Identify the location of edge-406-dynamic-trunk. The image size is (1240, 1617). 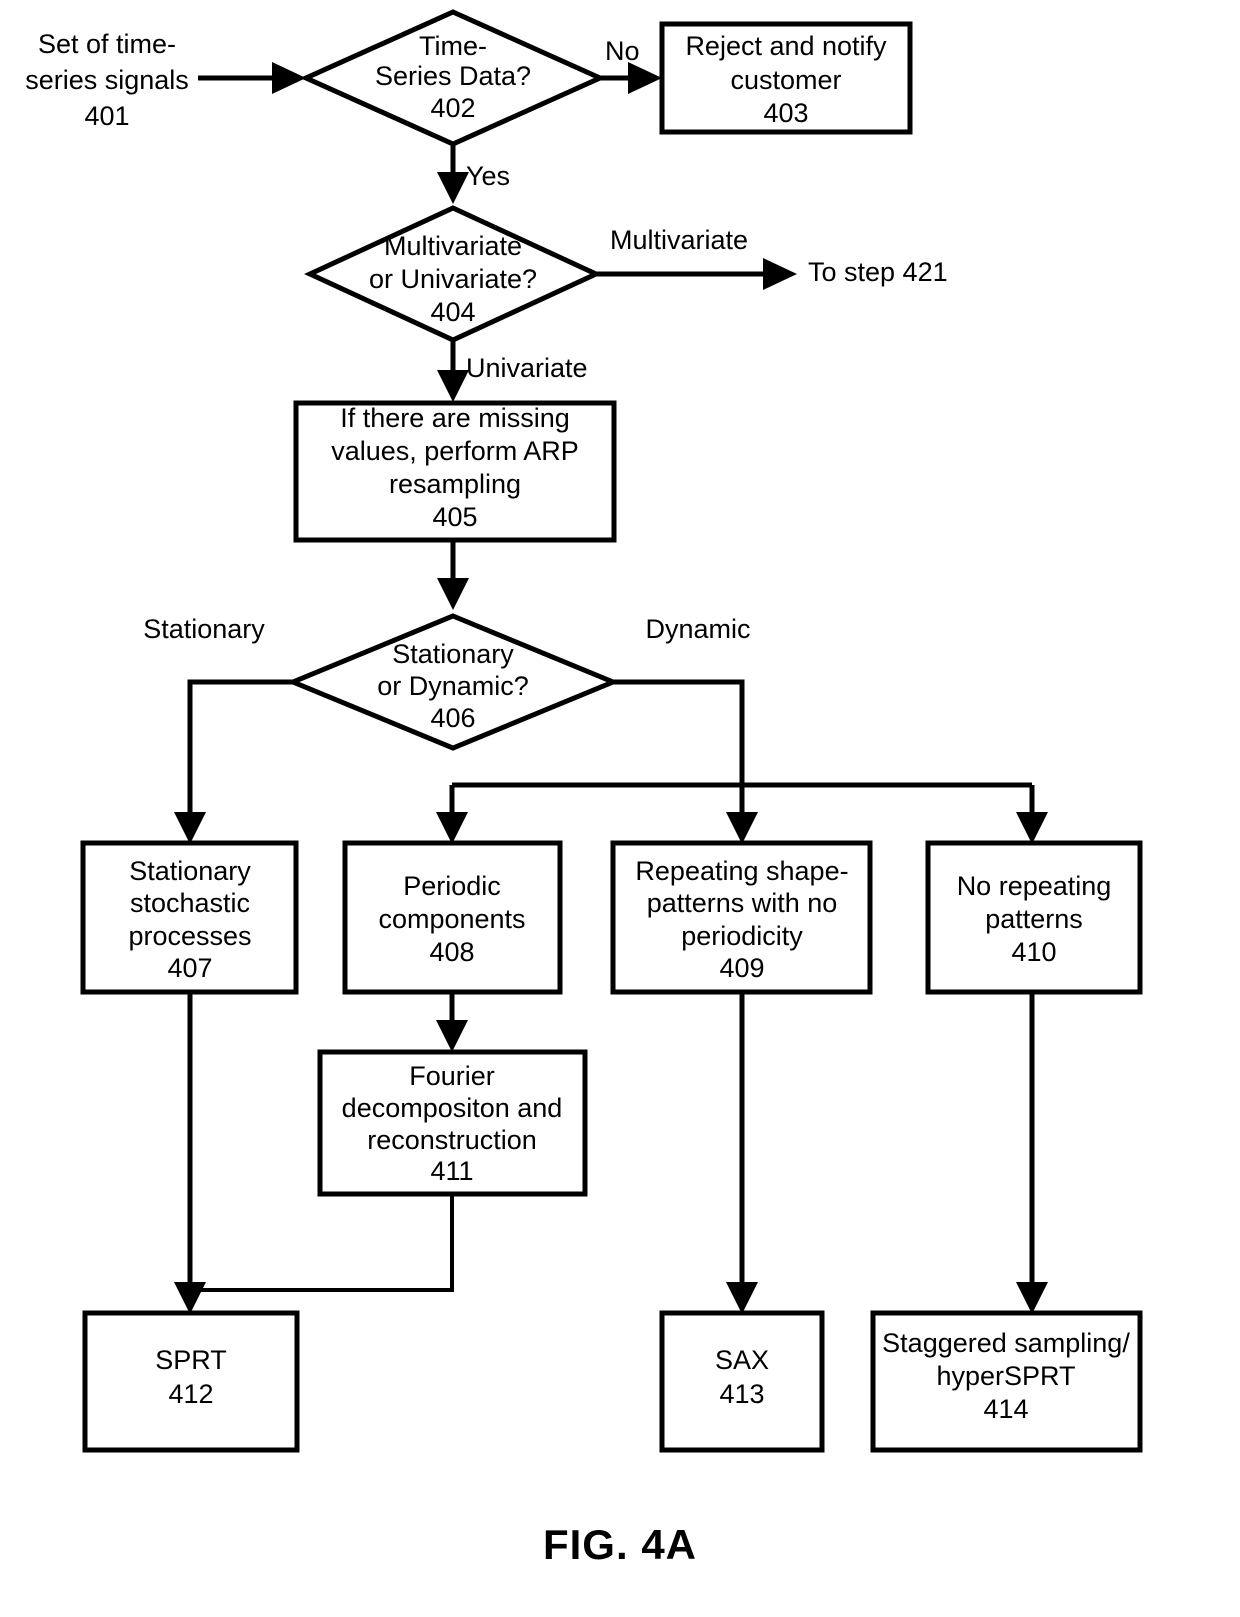
(679, 732).